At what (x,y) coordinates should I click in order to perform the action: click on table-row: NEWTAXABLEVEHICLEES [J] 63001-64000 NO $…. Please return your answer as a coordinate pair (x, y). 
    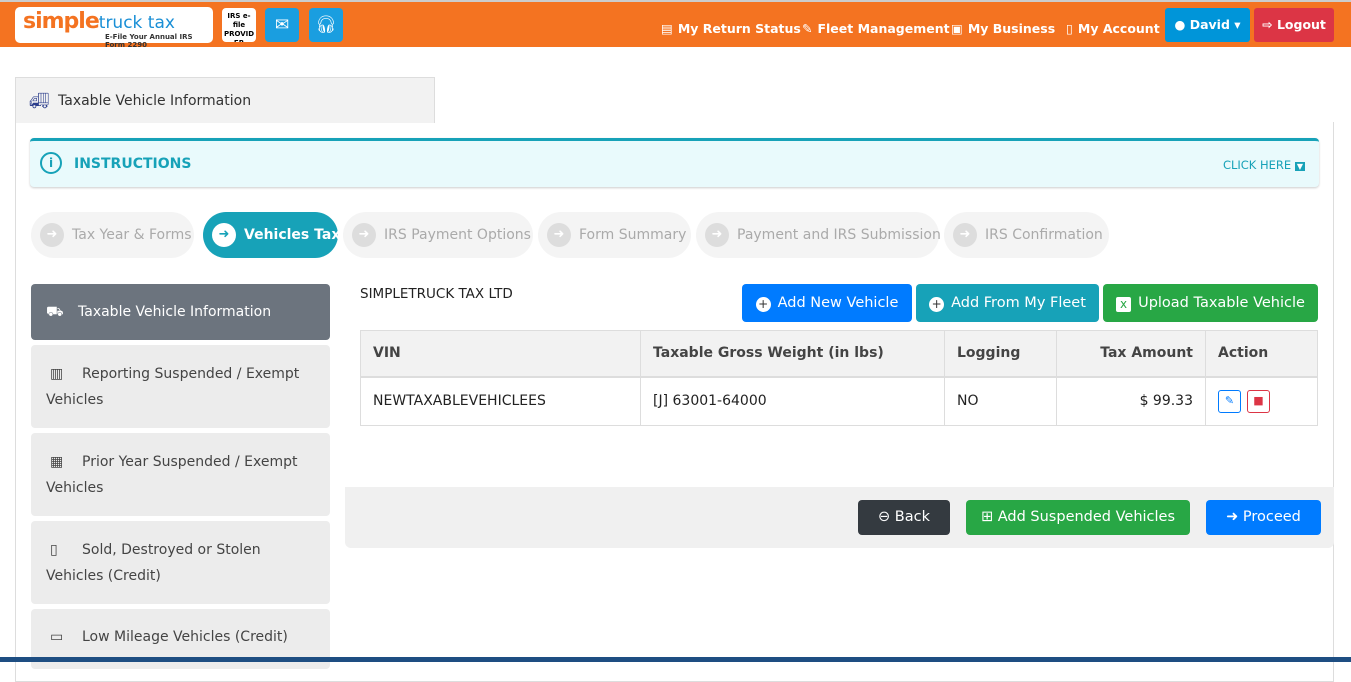
    Looking at the image, I should click on (839, 401).